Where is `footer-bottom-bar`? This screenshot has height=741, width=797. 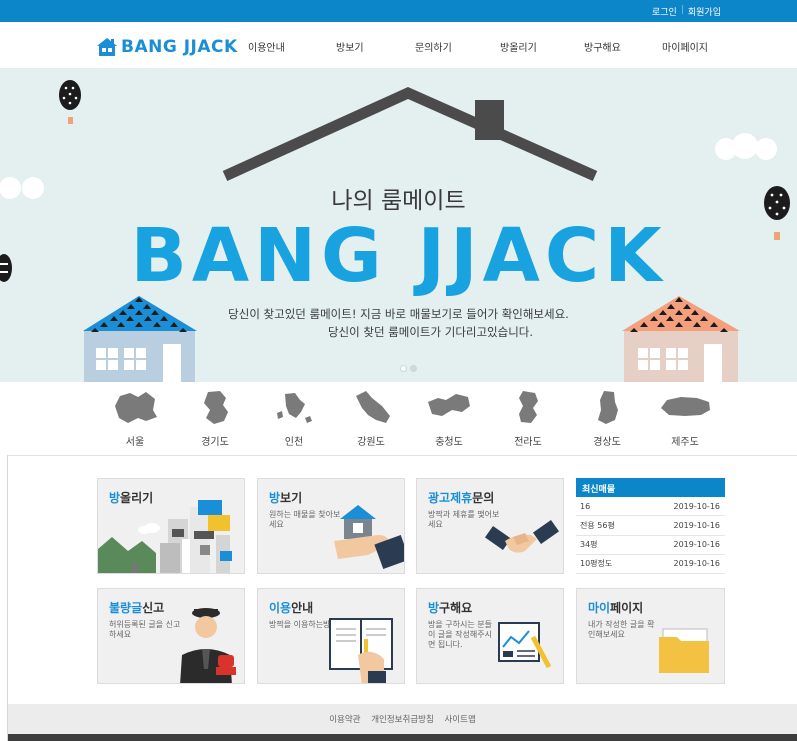
footer-bottom-bar is located at coordinates (402, 737).